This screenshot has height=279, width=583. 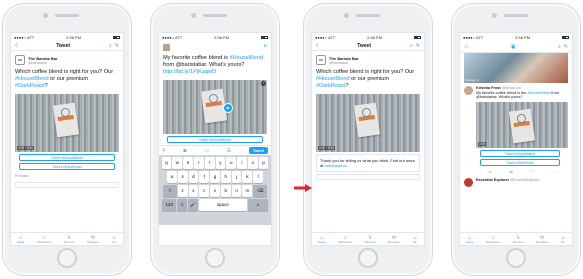 I want to click on numbers-key: 123, so click(x=169, y=205).